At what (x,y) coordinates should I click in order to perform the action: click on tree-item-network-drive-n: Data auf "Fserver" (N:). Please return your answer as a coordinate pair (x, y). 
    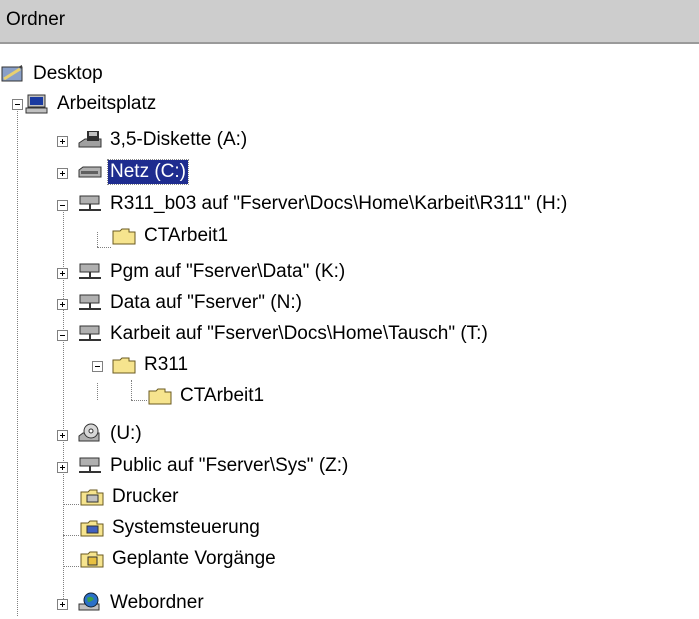
    Looking at the image, I should click on (190, 303).